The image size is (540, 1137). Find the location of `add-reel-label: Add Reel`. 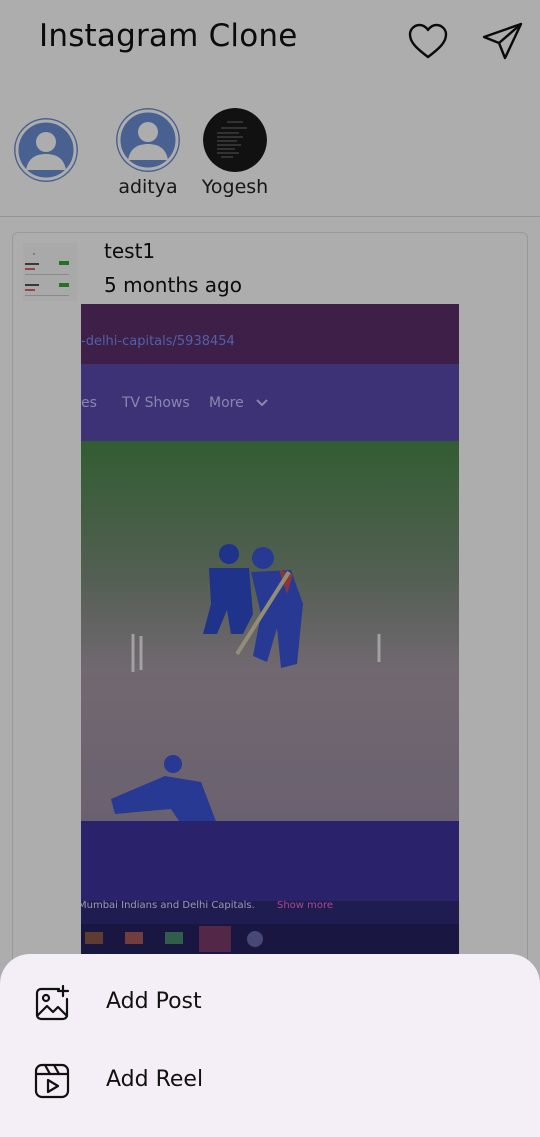

add-reel-label: Add Reel is located at coordinates (155, 1079).